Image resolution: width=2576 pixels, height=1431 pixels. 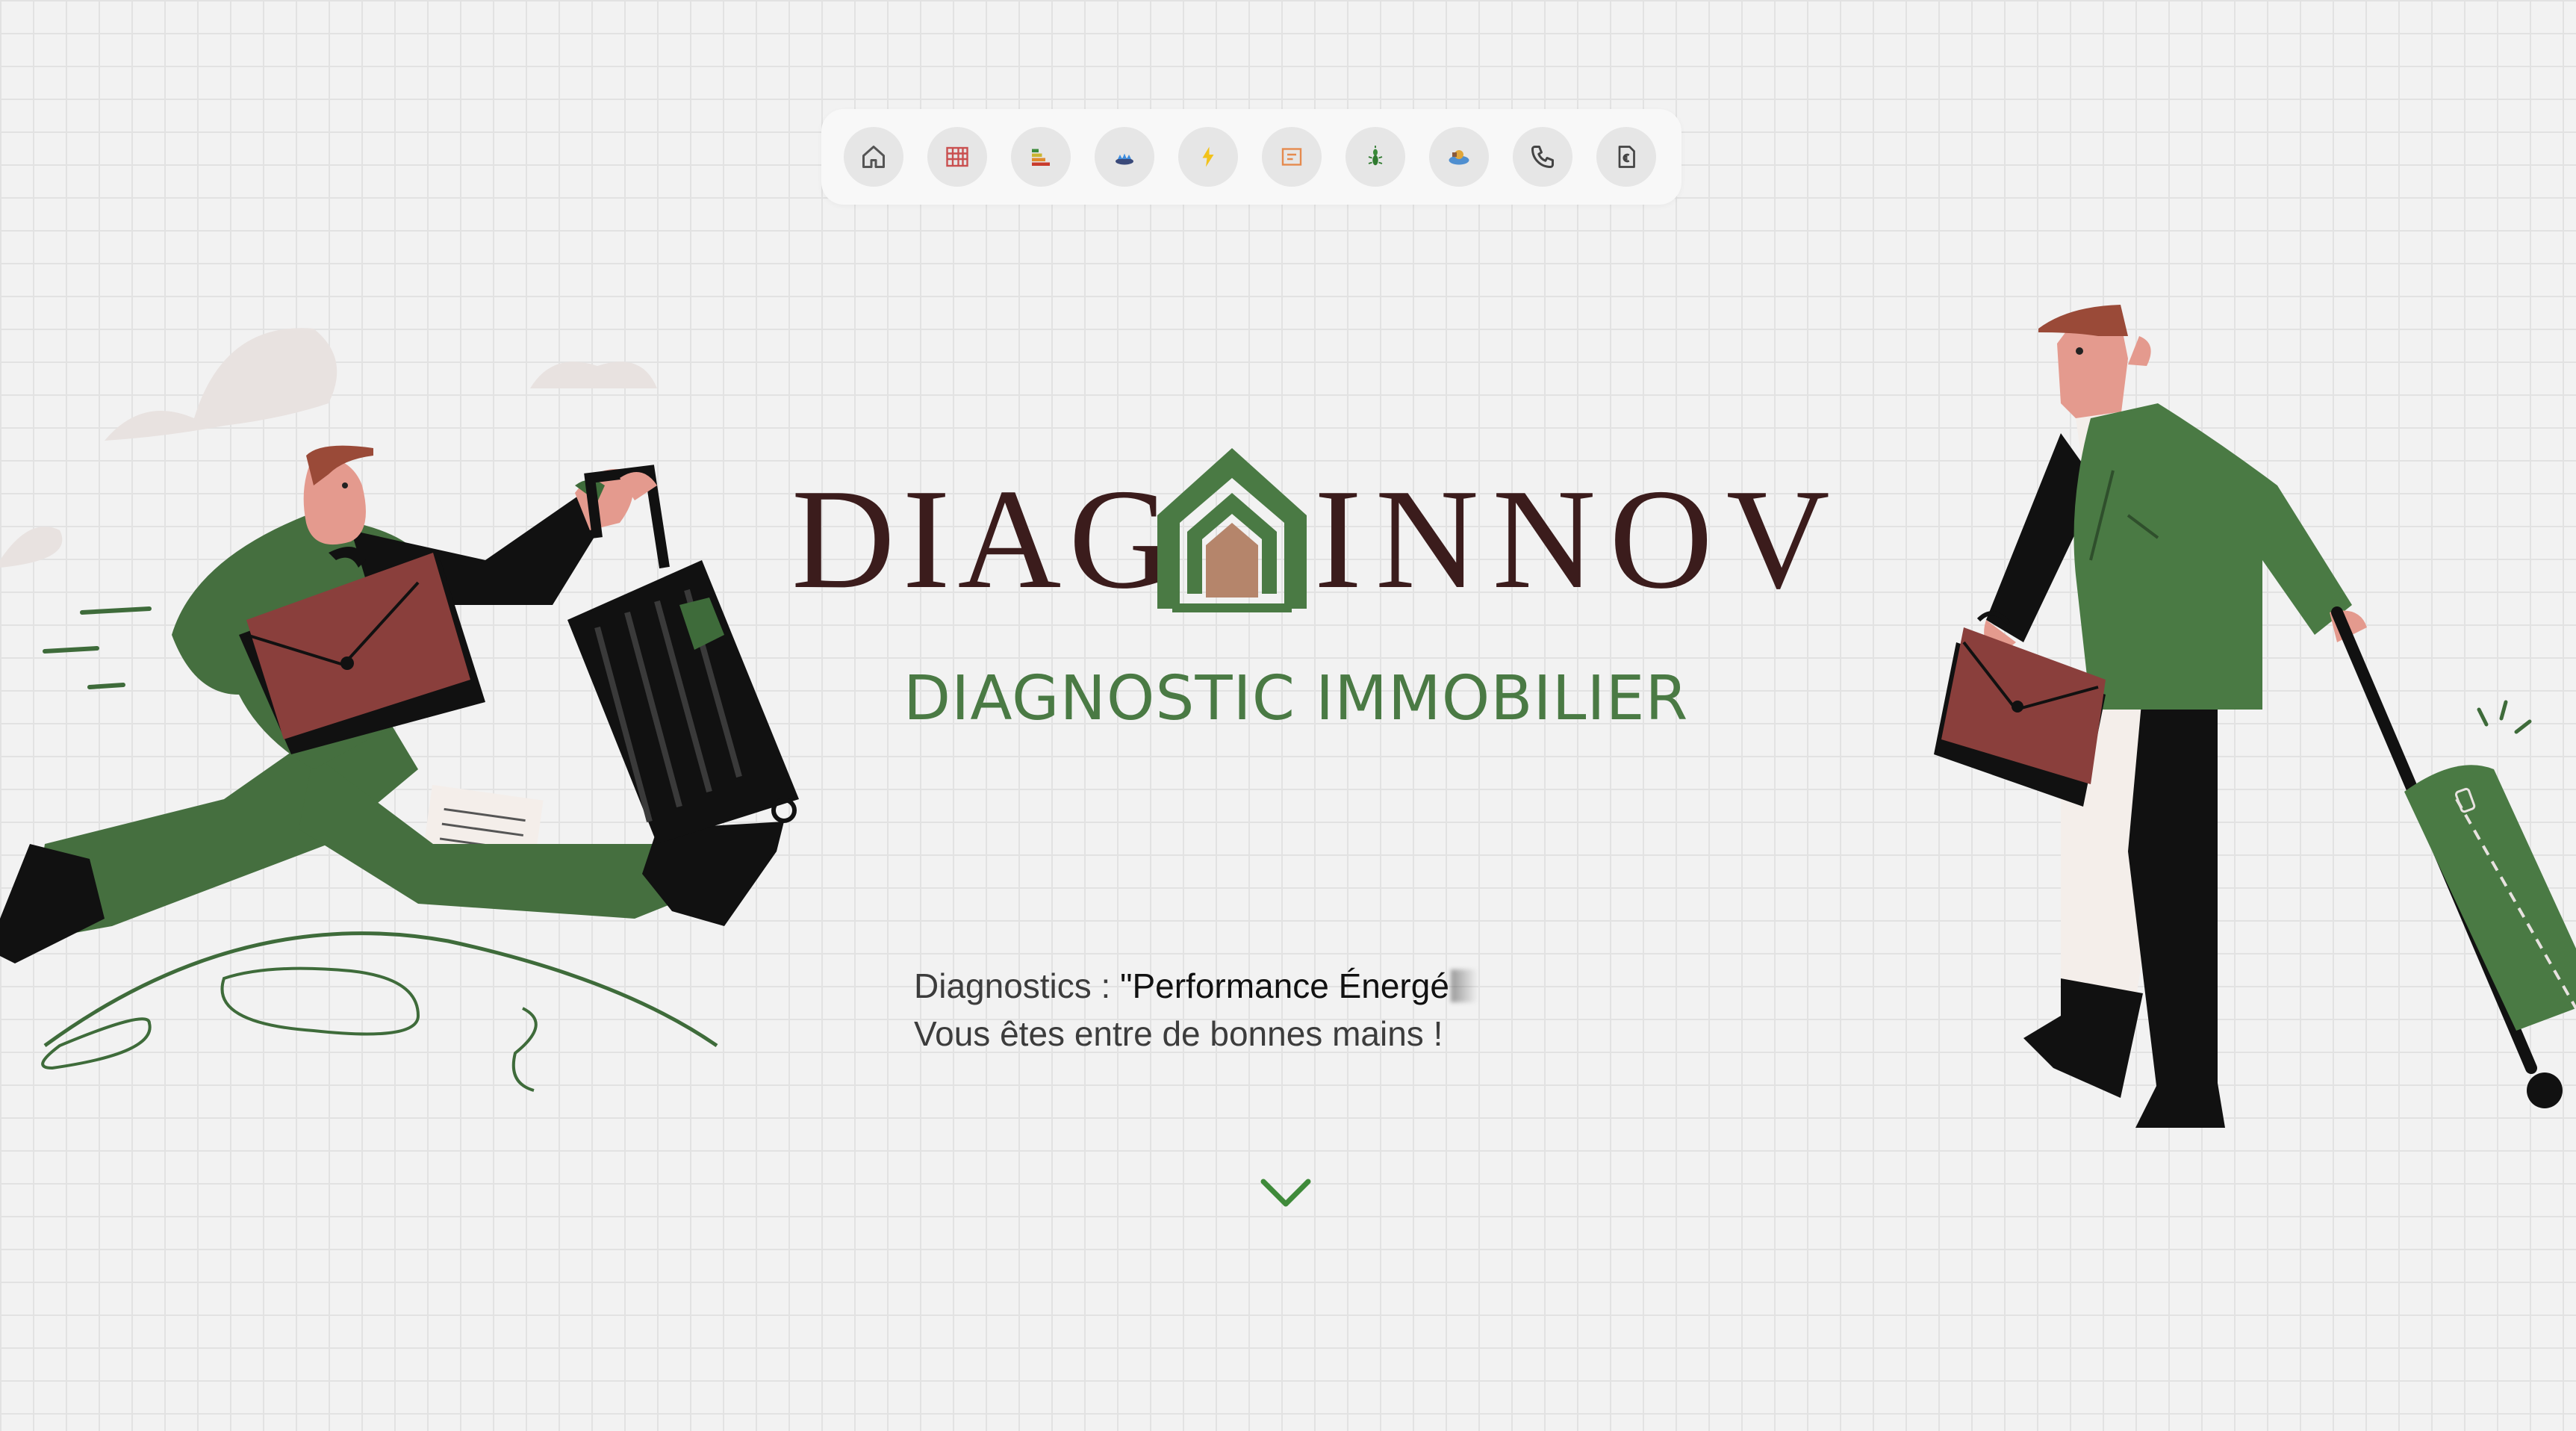 I want to click on nav-contact-button, so click(x=1542, y=157).